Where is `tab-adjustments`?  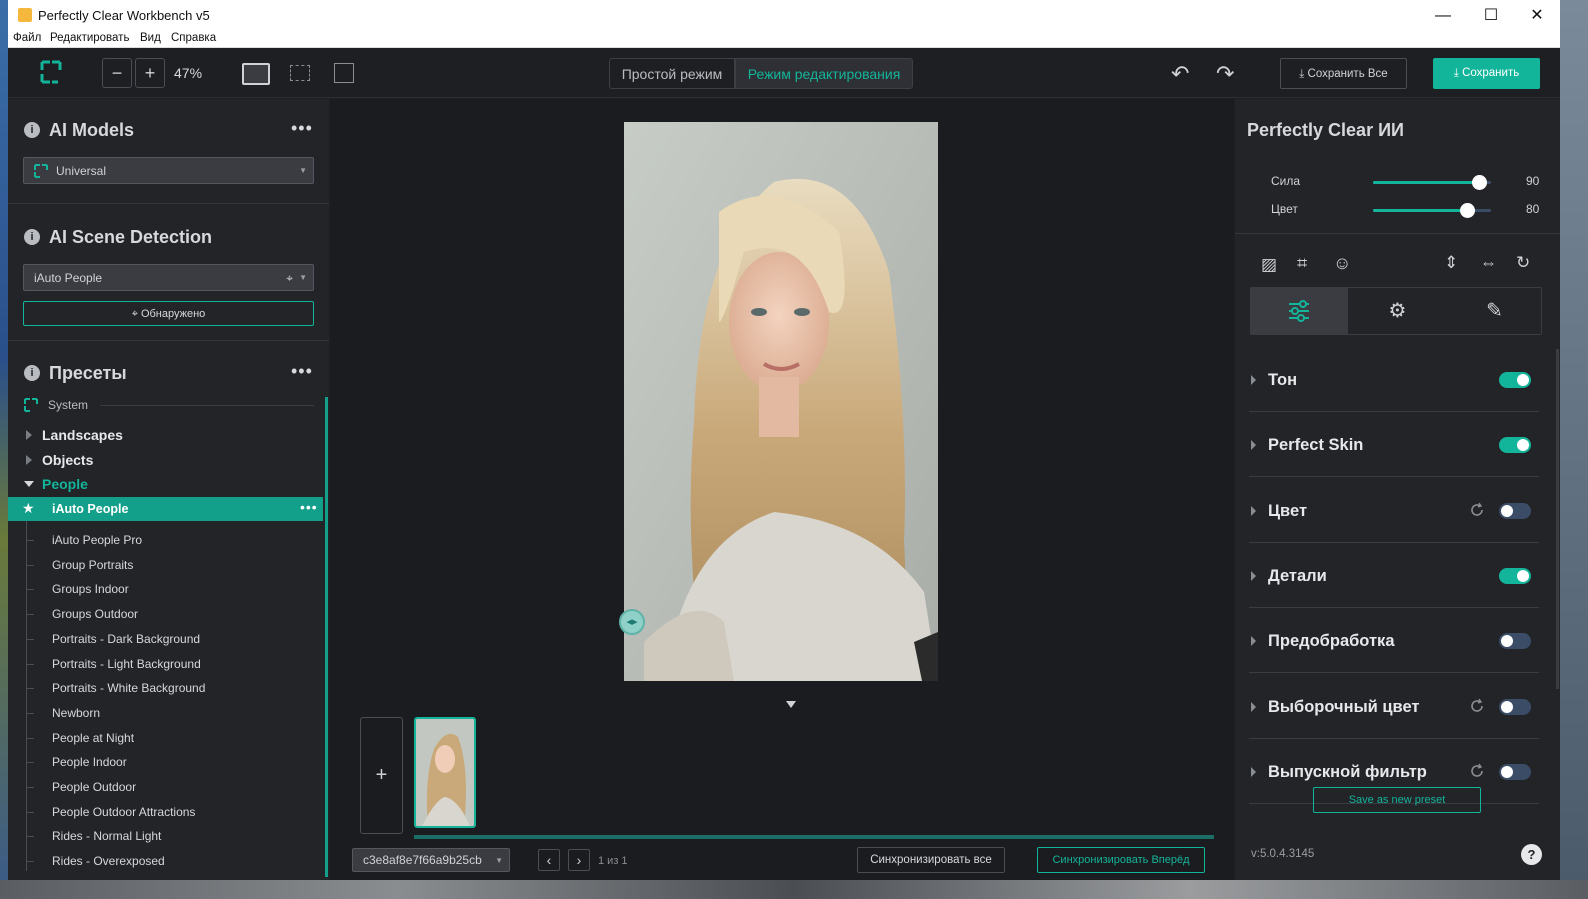 tab-adjustments is located at coordinates (1299, 311).